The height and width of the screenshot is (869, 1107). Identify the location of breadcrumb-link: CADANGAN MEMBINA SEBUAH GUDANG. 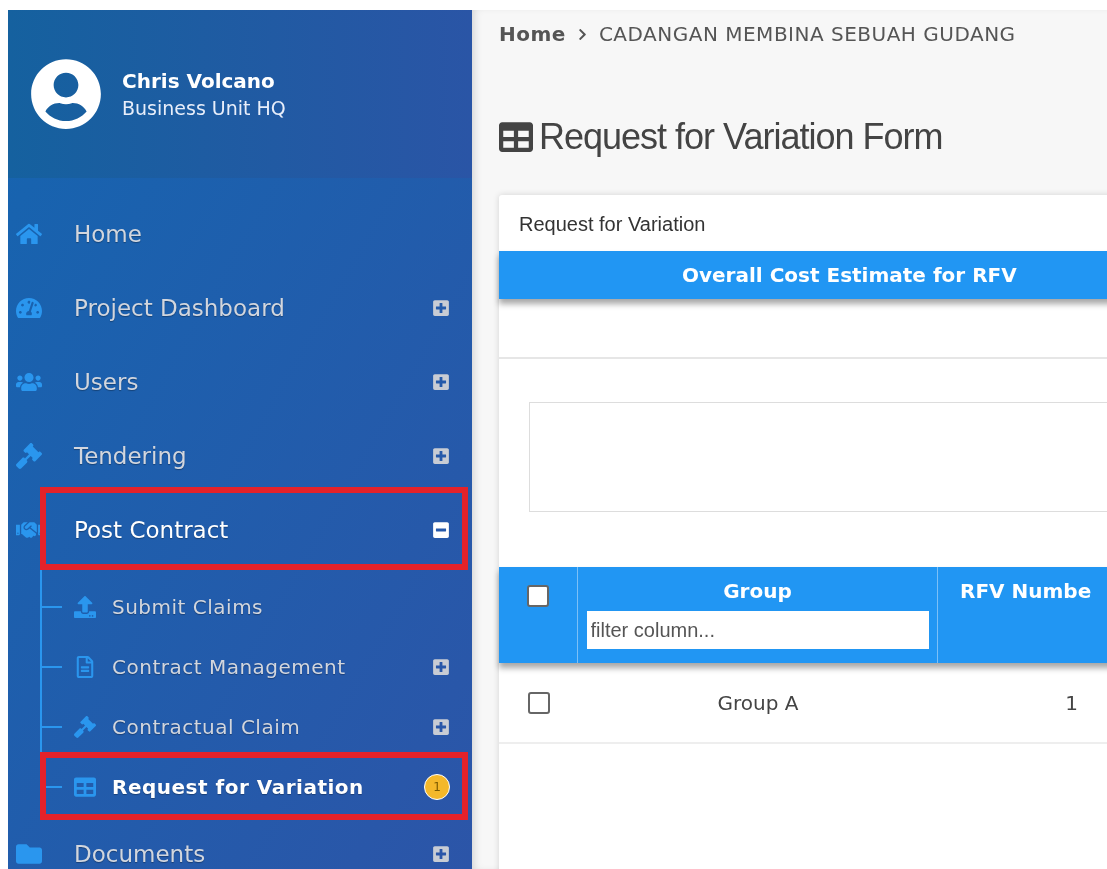
(807, 34).